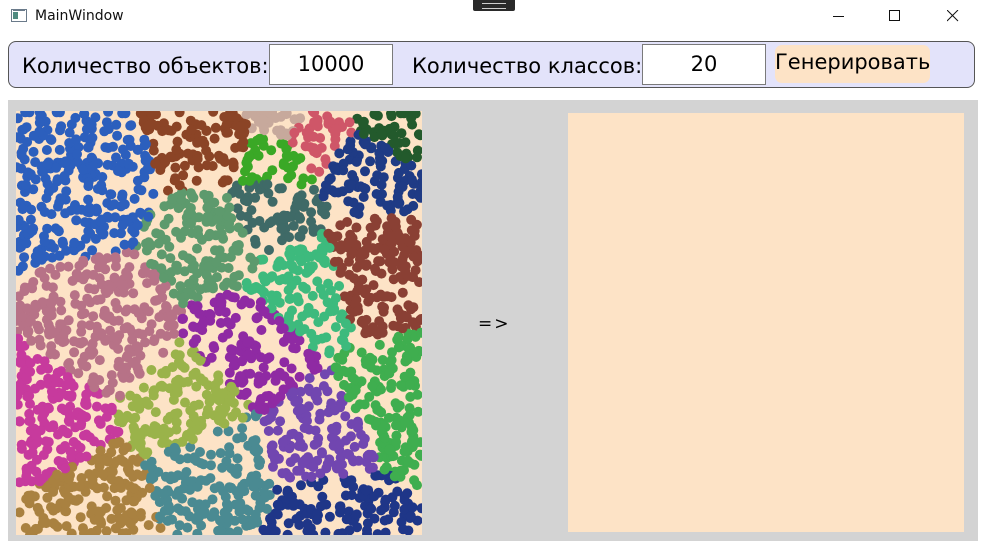 The width and height of the screenshot is (985, 548). I want to click on maximize-icon, so click(894, 15).